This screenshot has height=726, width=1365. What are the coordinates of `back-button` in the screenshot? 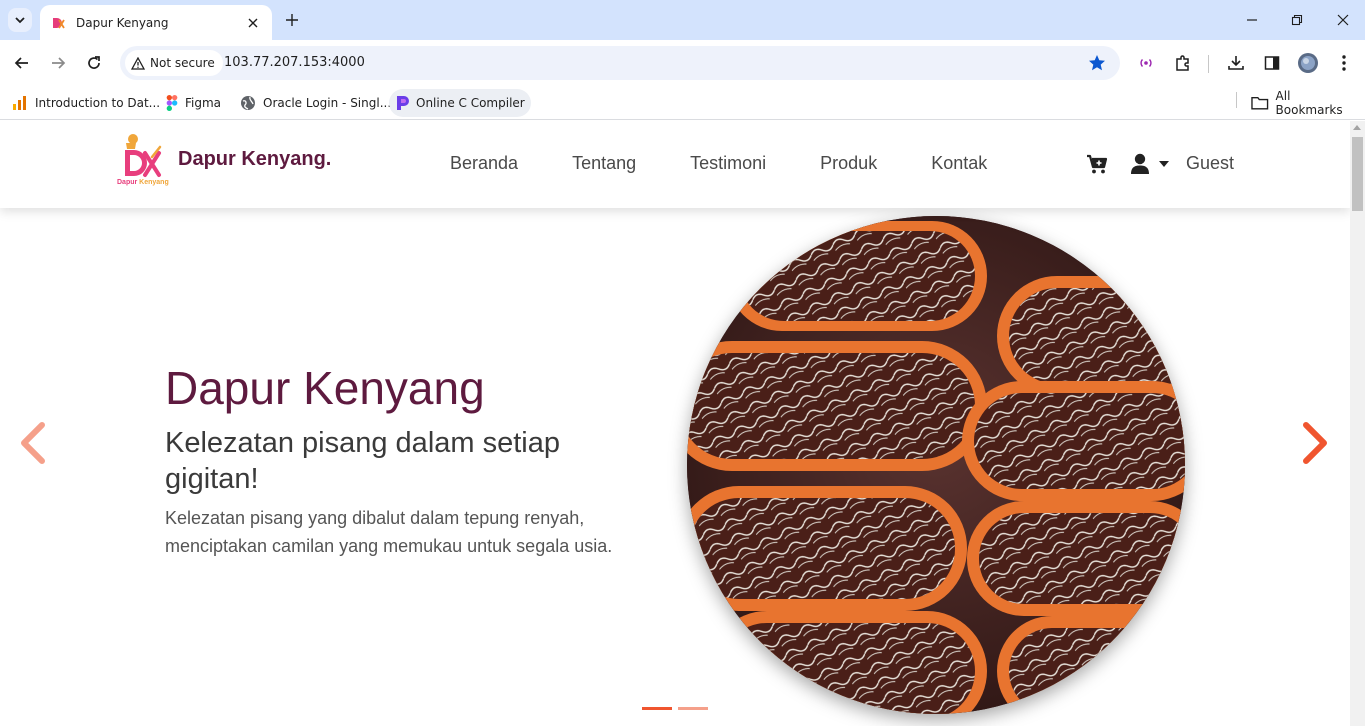 It's located at (22, 63).